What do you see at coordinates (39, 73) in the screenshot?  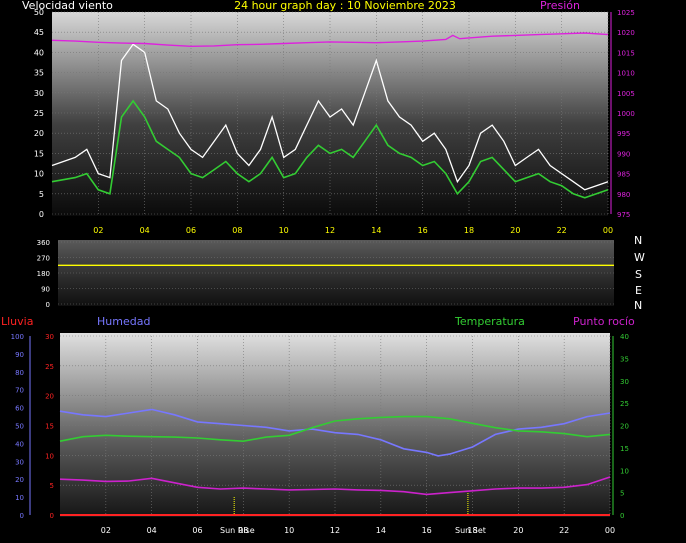 I see `wind-y-tick: 35` at bounding box center [39, 73].